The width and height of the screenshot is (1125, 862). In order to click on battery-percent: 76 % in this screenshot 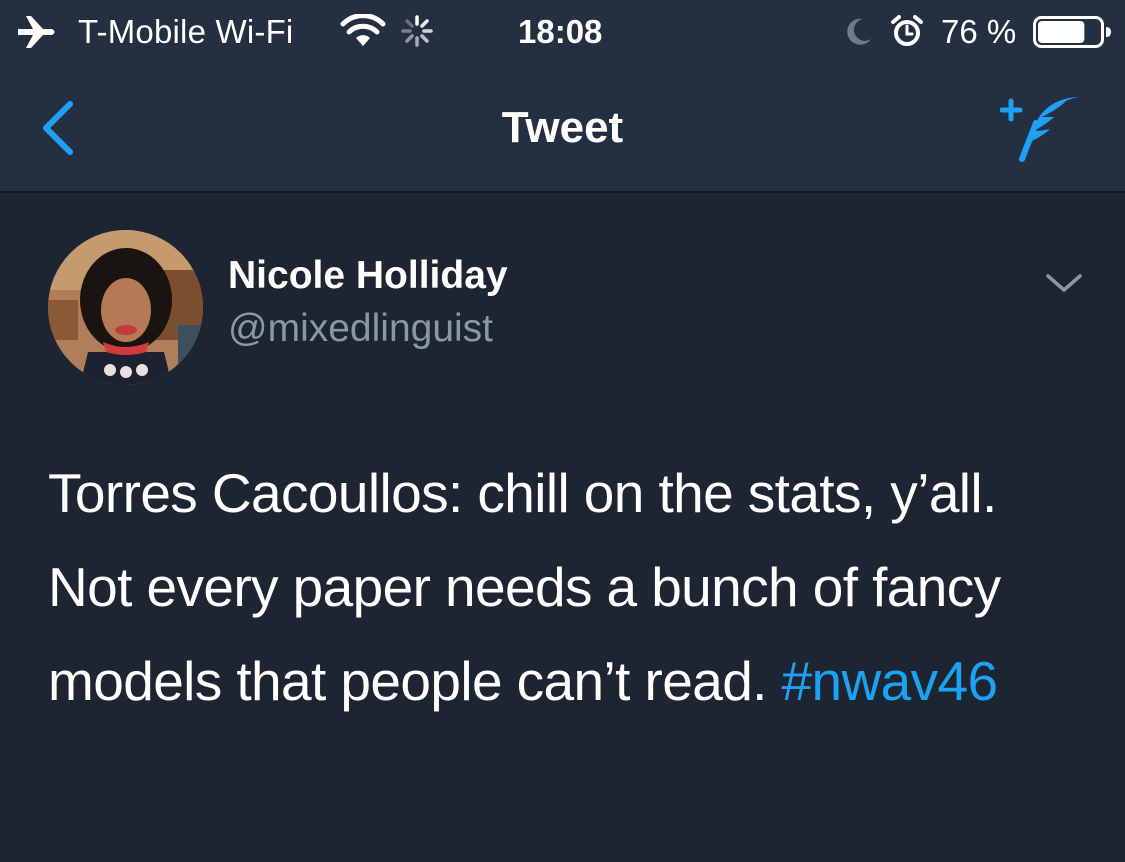, I will do `click(979, 31)`.